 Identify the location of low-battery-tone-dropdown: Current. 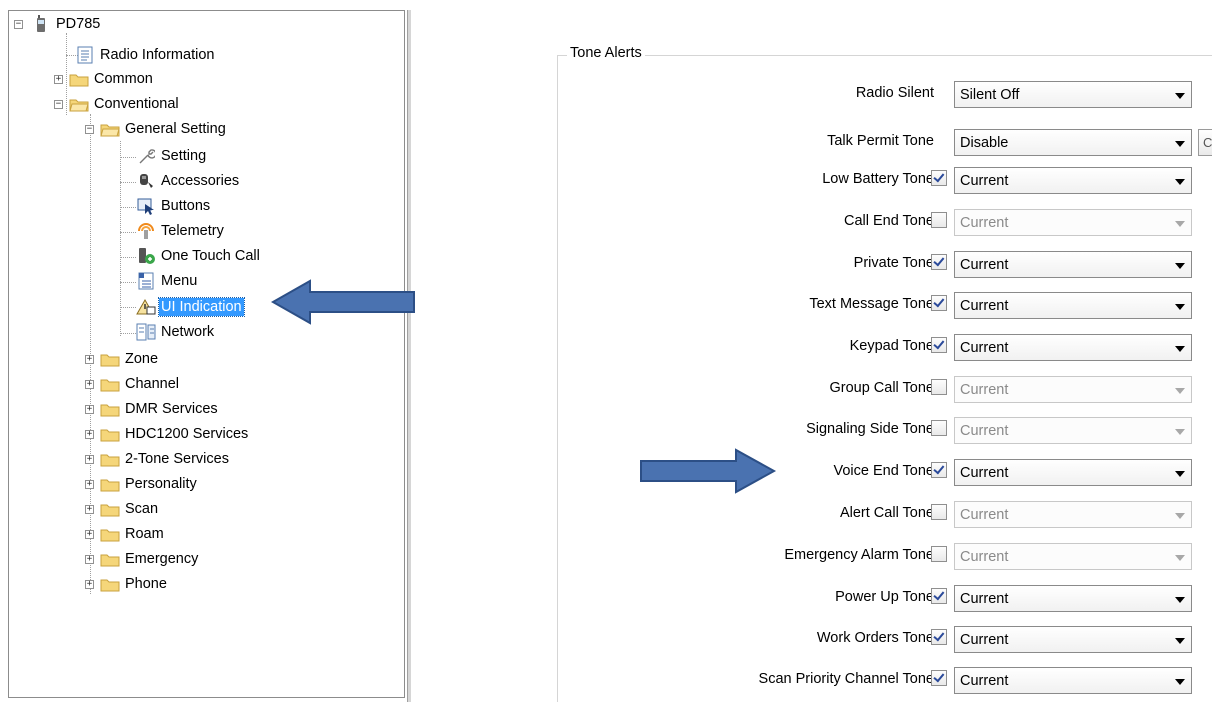
(1073, 180).